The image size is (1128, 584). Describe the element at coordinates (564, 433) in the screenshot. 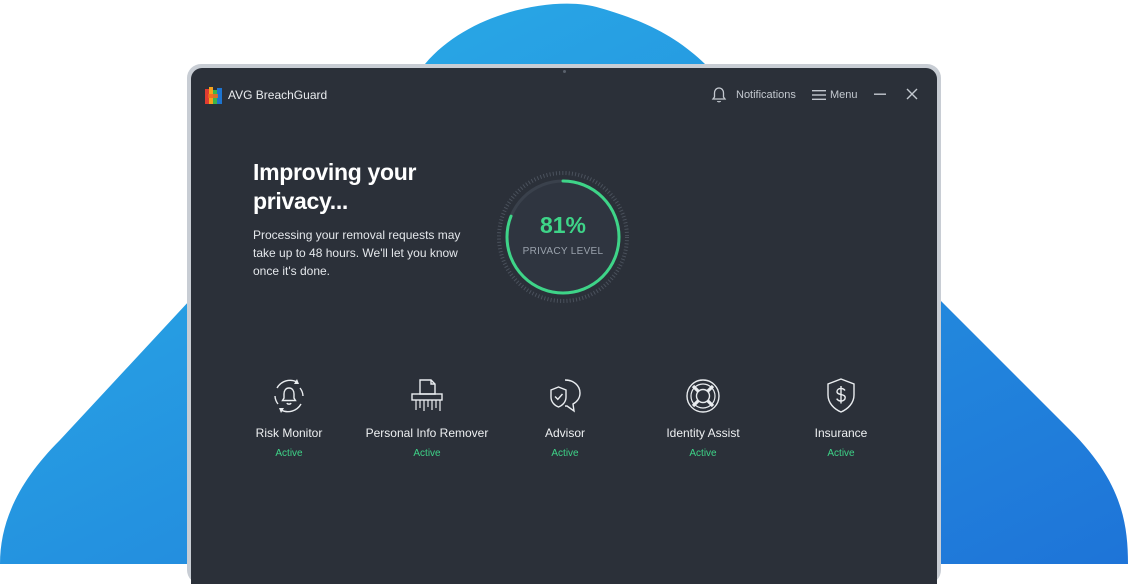

I see `feature-name: Advisor` at that location.